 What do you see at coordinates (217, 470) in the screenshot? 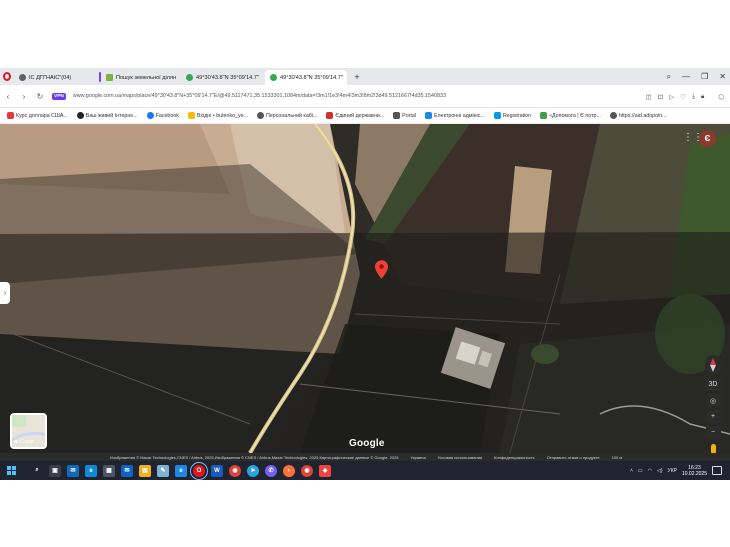
I see `taskbar-word-icon: W` at bounding box center [217, 470].